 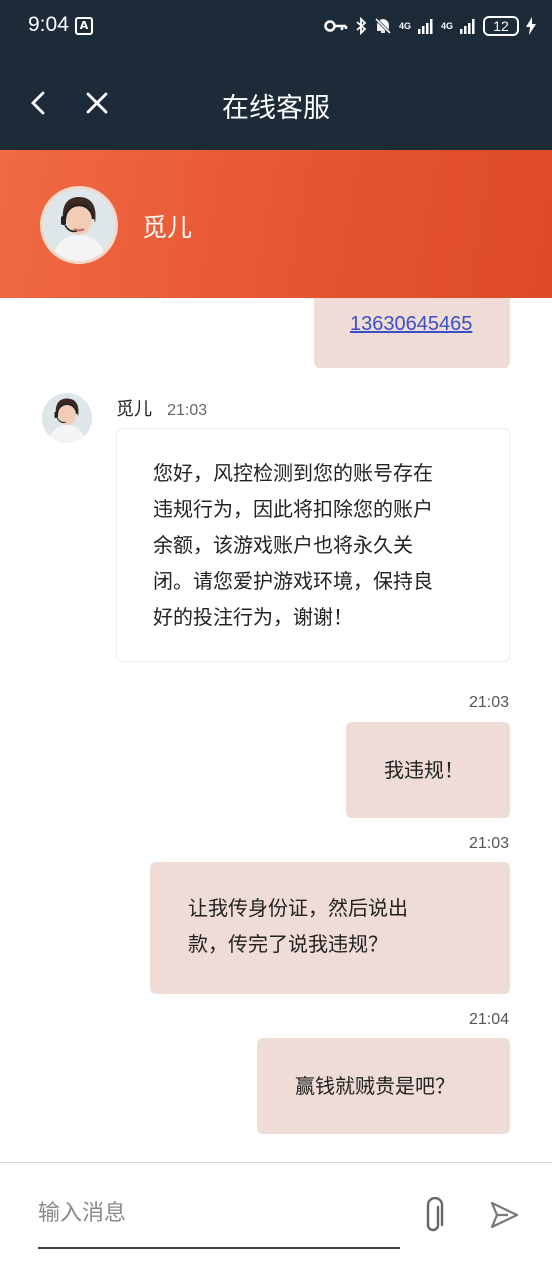 What do you see at coordinates (253, 617) in the screenshot?
I see `message-line: 好的投注行为，谢谢！` at bounding box center [253, 617].